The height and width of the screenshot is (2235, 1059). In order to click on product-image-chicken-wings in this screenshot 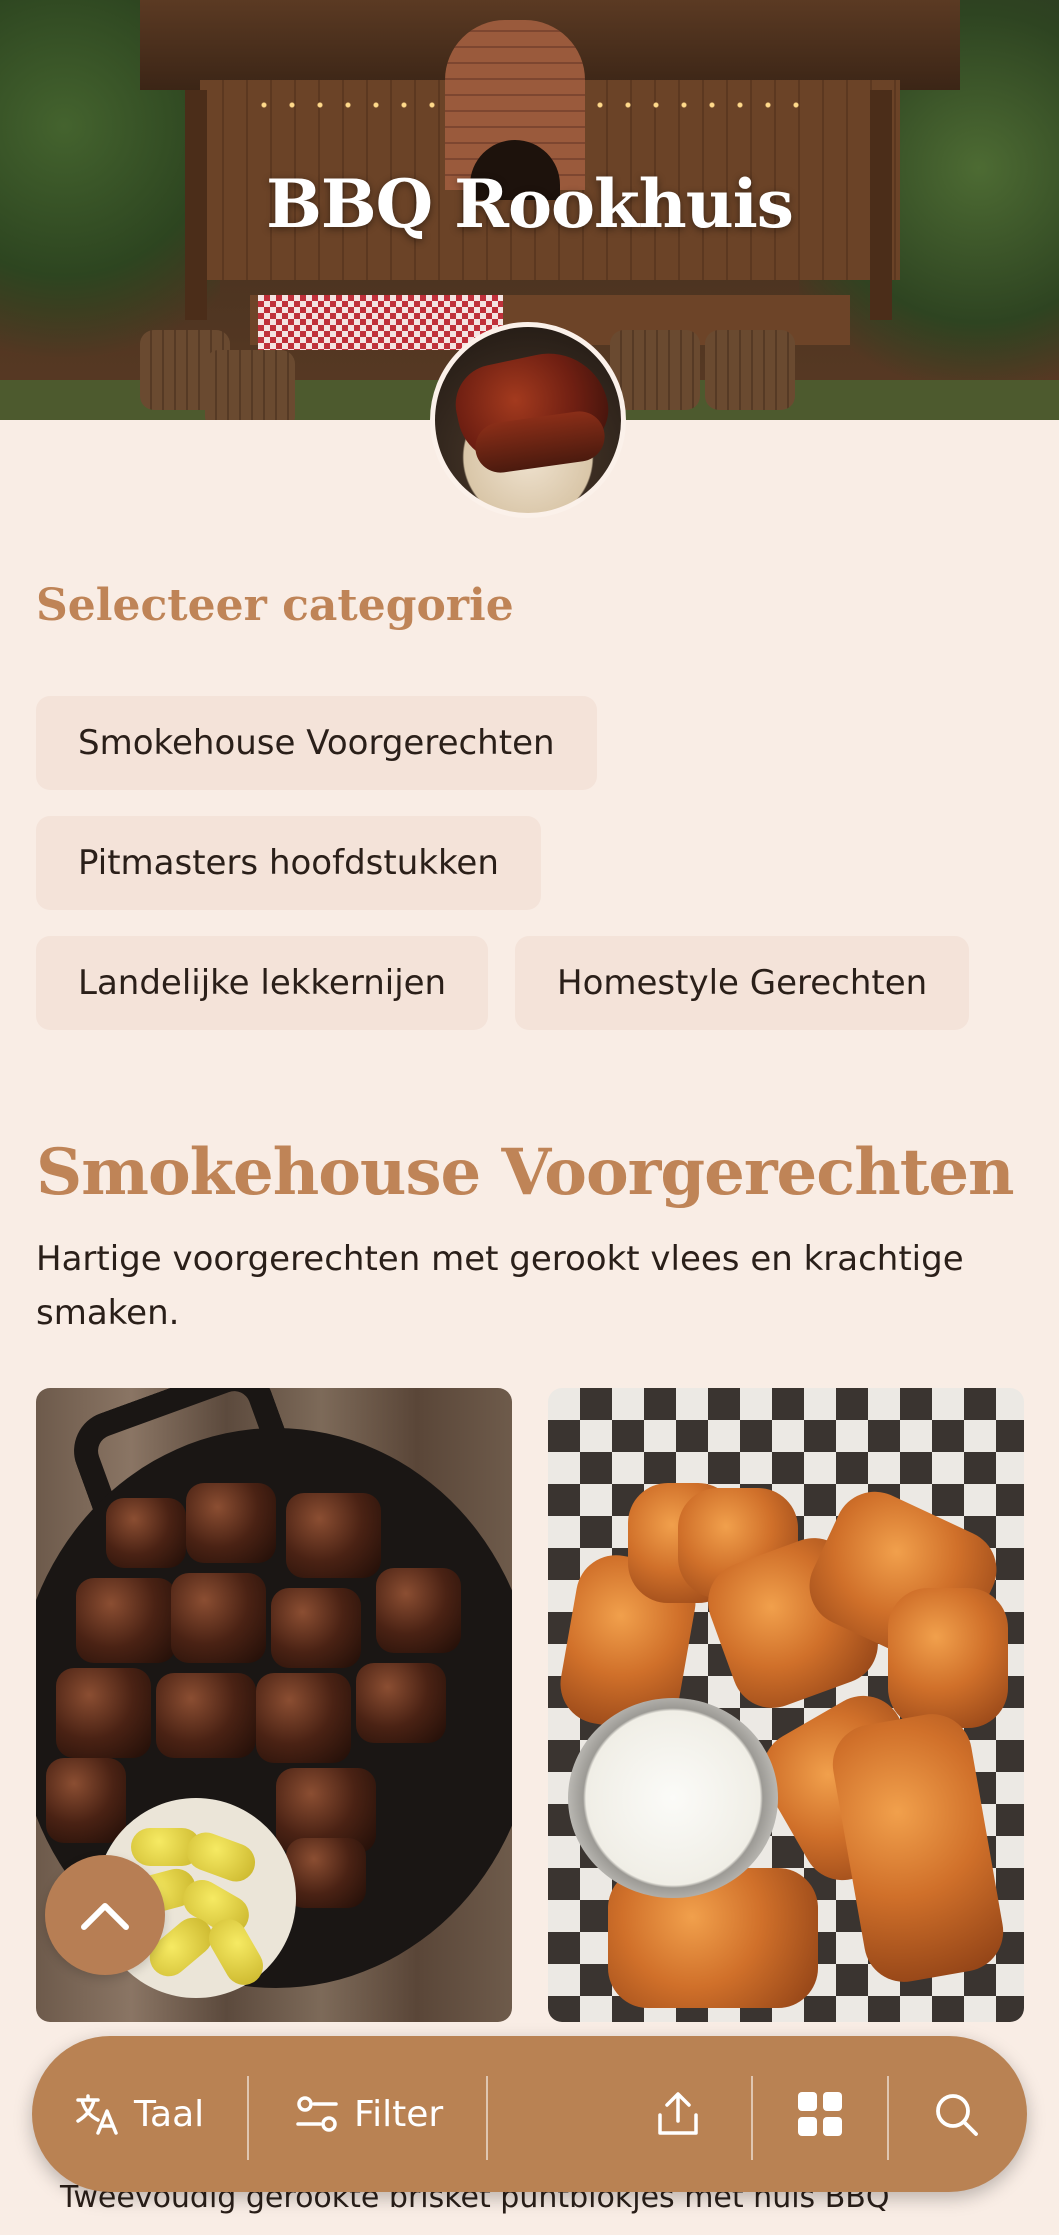, I will do `click(786, 1705)`.